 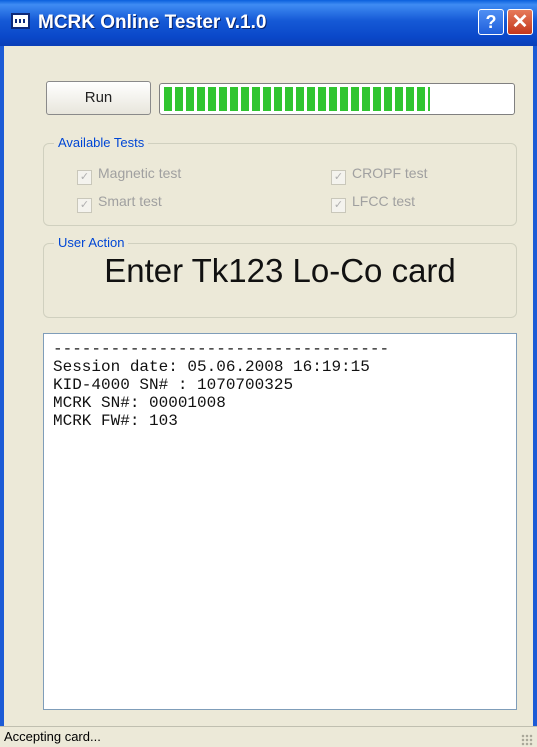 What do you see at coordinates (101, 142) in the screenshot?
I see `available-tests-label: Available Tests` at bounding box center [101, 142].